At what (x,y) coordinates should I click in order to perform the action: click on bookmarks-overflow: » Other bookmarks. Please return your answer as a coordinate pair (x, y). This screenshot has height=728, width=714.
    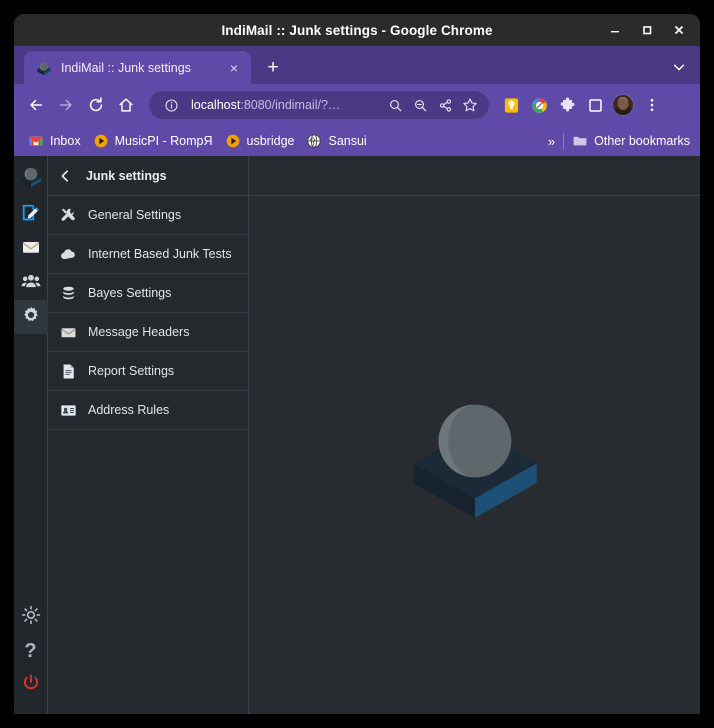
    Looking at the image, I should click on (620, 141).